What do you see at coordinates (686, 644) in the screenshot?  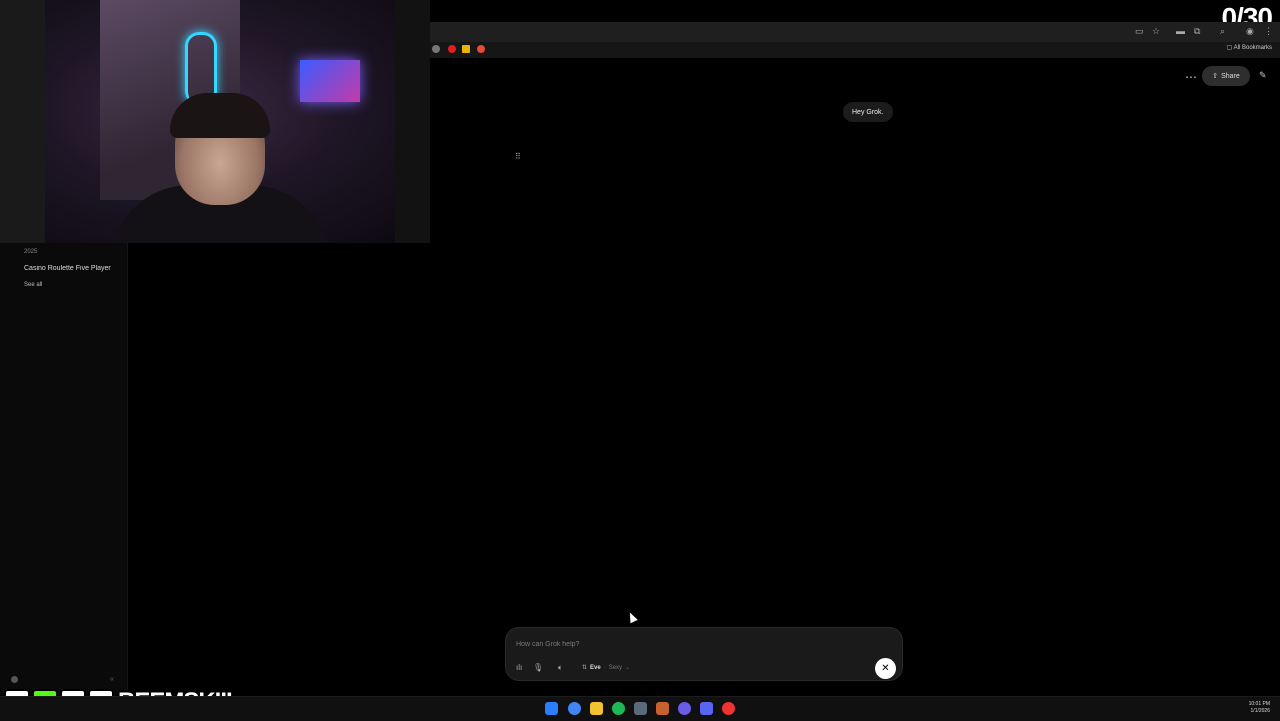 I see `chat-input` at bounding box center [686, 644].